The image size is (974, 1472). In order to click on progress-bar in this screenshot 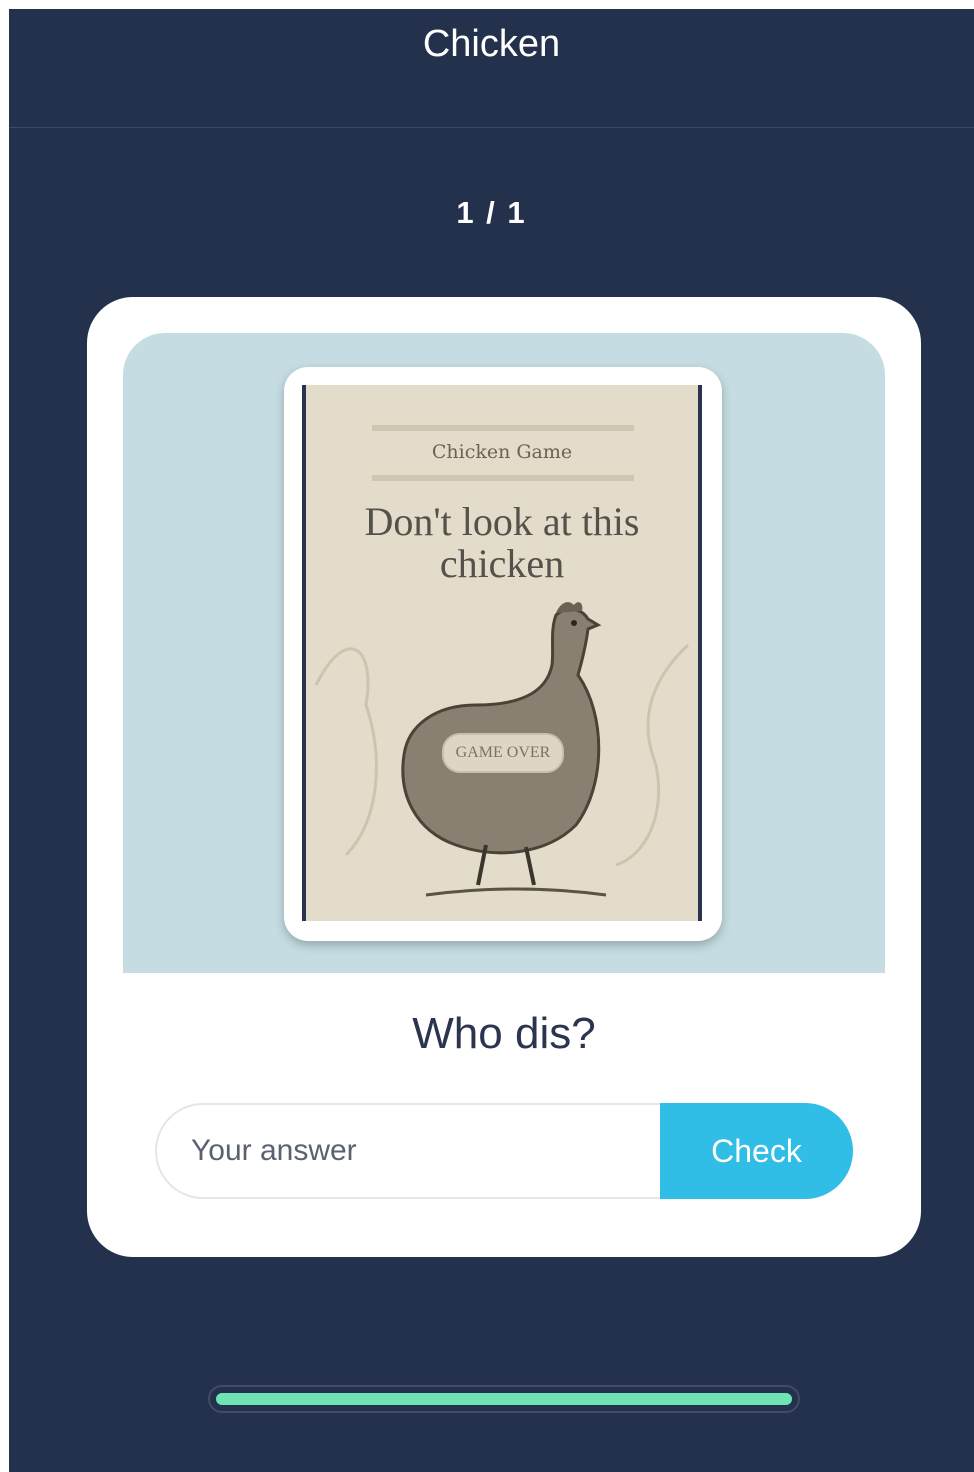, I will do `click(504, 1399)`.